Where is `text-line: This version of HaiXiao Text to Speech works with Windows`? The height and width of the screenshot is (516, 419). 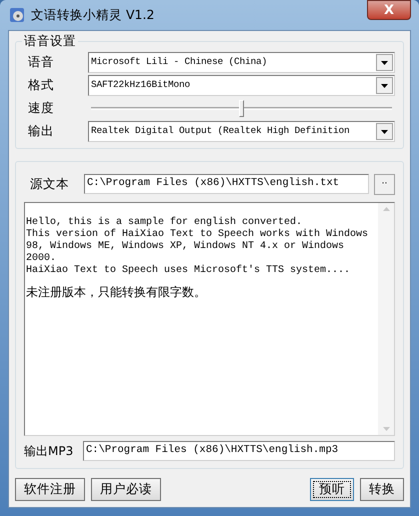 text-line: This version of HaiXiao Text to Speech works with Windows is located at coordinates (198, 234).